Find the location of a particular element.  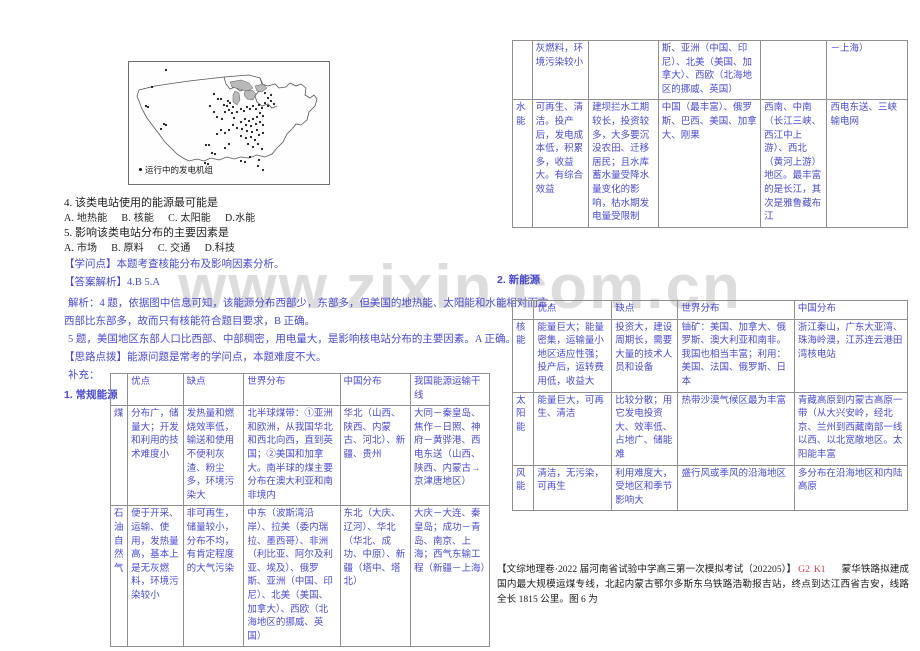

oil-gas-world-distribution-cont: 斯、亚洲（中国、印尼）、北美（美国、加拿大）、西欧（北海地区的挪威、英国） is located at coordinates (709, 70).